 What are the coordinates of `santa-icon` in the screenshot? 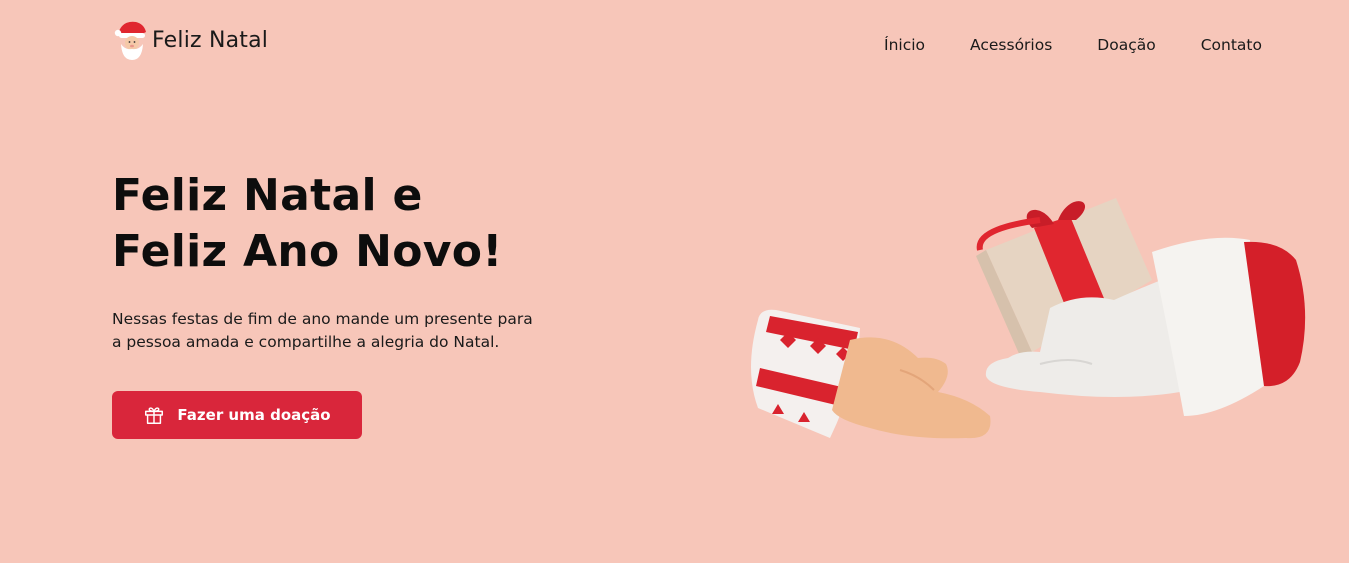 It's located at (130, 40).